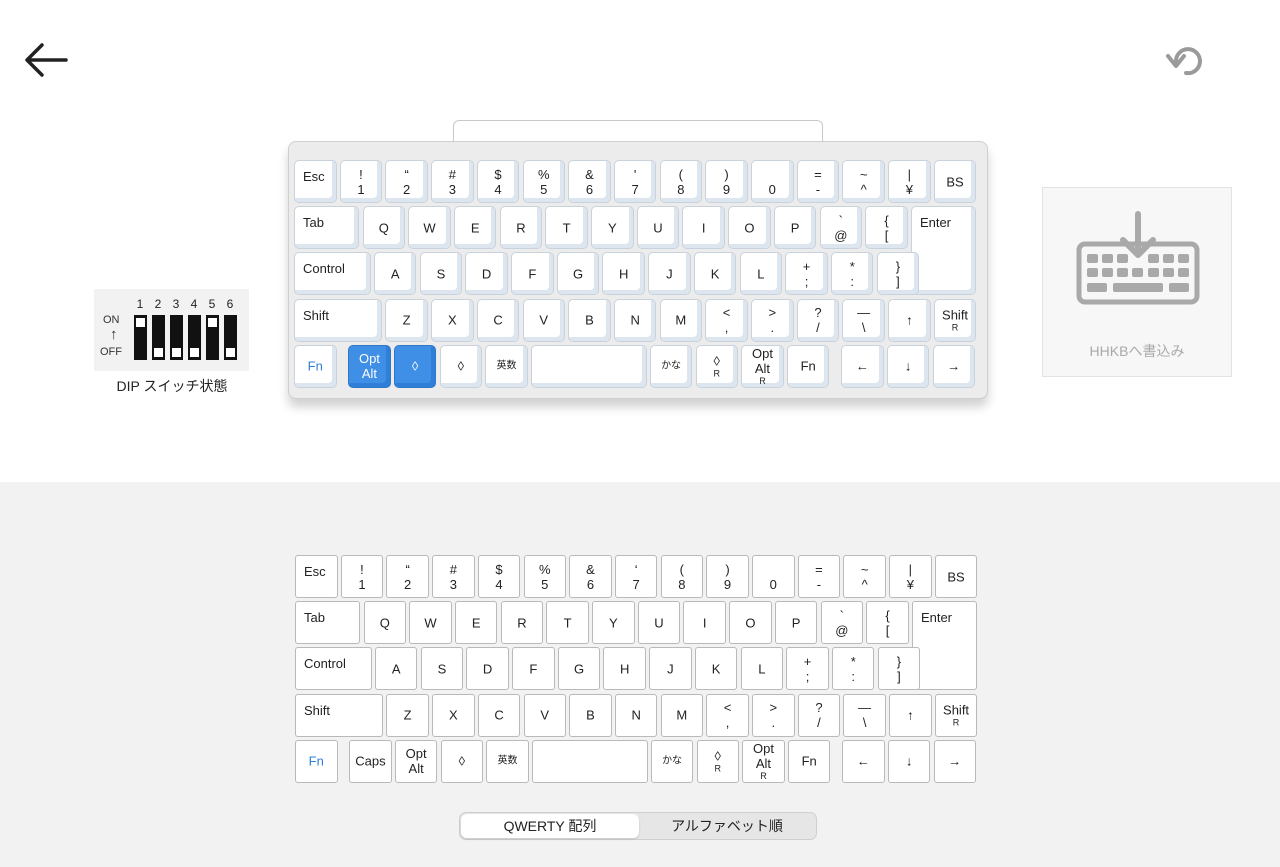 The height and width of the screenshot is (867, 1280). What do you see at coordinates (476, 623) in the screenshot?
I see `key-e: E` at bounding box center [476, 623].